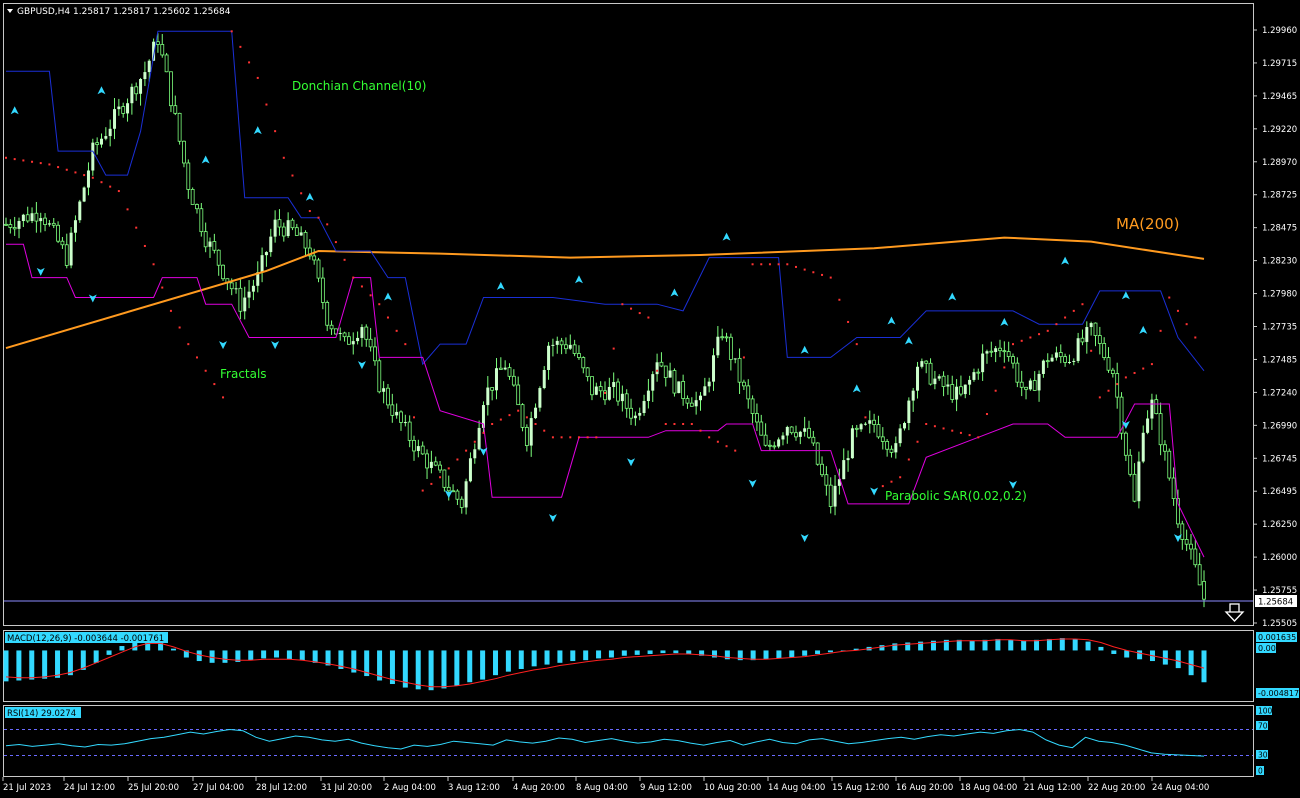 This screenshot has width=1300, height=798. Describe the element at coordinates (410, 788) in the screenshot. I see `time-tick-label: 2 Aug 04:00` at that location.